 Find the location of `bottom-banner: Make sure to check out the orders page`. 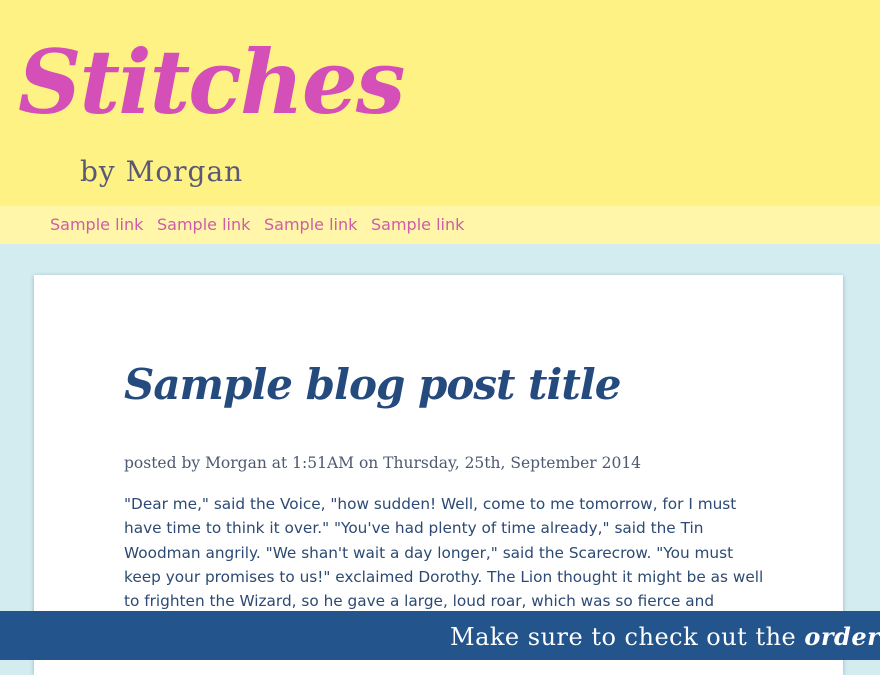

bottom-banner: Make sure to check out the orders page is located at coordinates (440, 635).